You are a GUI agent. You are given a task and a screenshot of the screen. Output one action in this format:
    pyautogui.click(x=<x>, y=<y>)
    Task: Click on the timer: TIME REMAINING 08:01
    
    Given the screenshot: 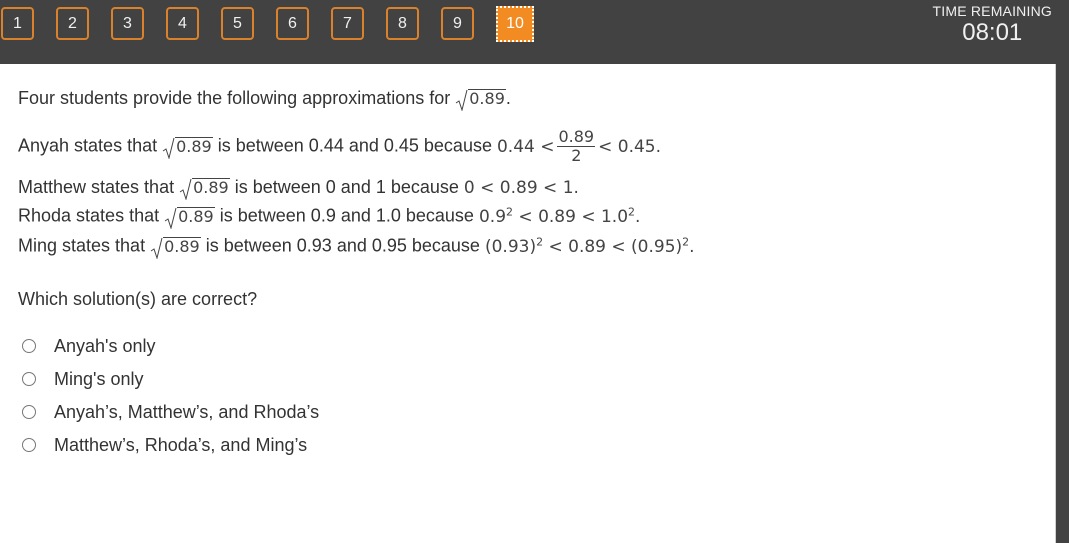 What is the action you would take?
    pyautogui.click(x=992, y=24)
    